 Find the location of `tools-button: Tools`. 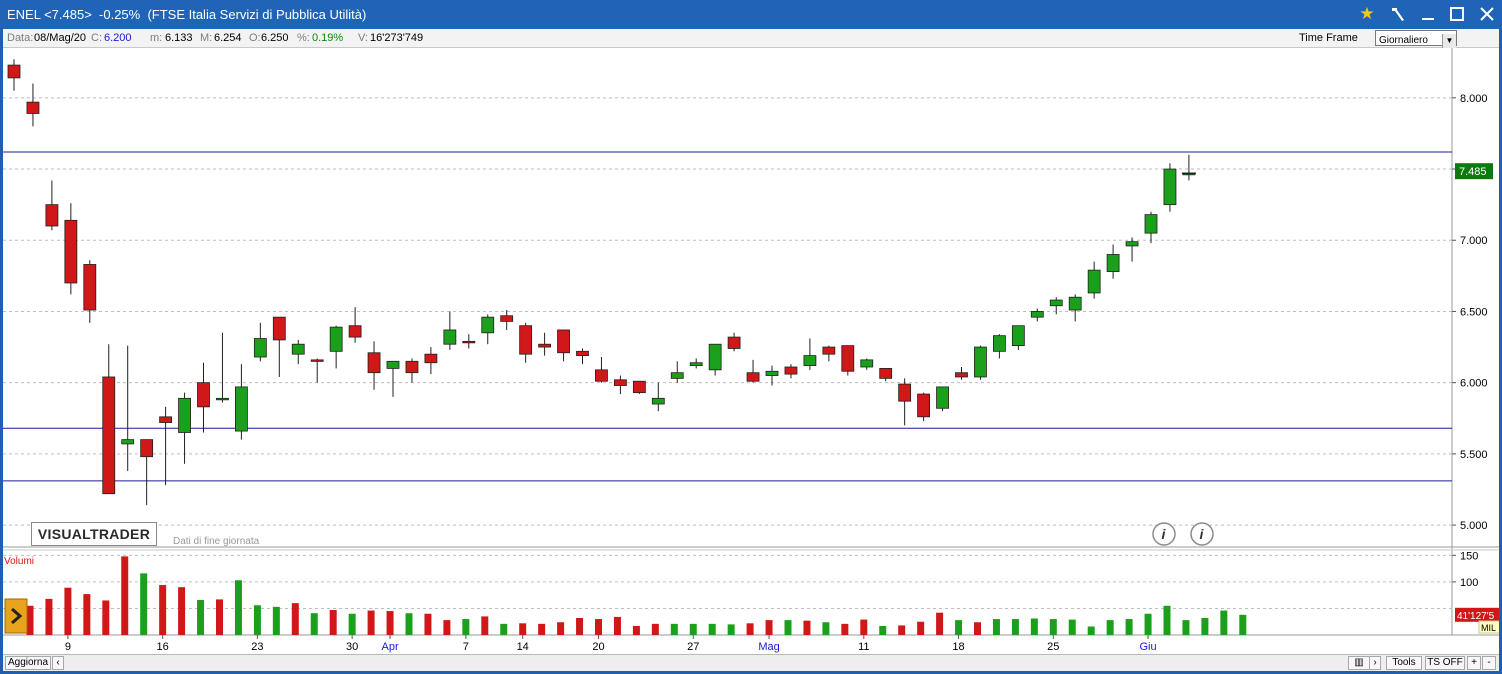

tools-button: Tools is located at coordinates (1404, 663).